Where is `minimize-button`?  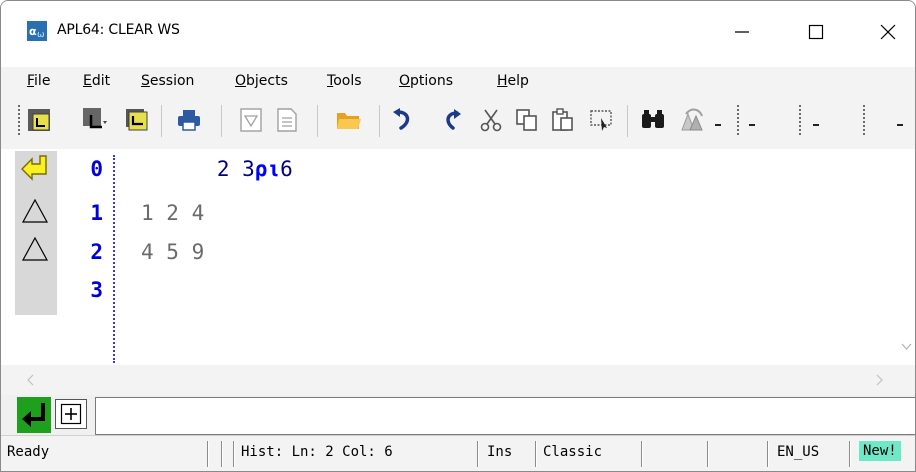
minimize-button is located at coordinates (742, 32).